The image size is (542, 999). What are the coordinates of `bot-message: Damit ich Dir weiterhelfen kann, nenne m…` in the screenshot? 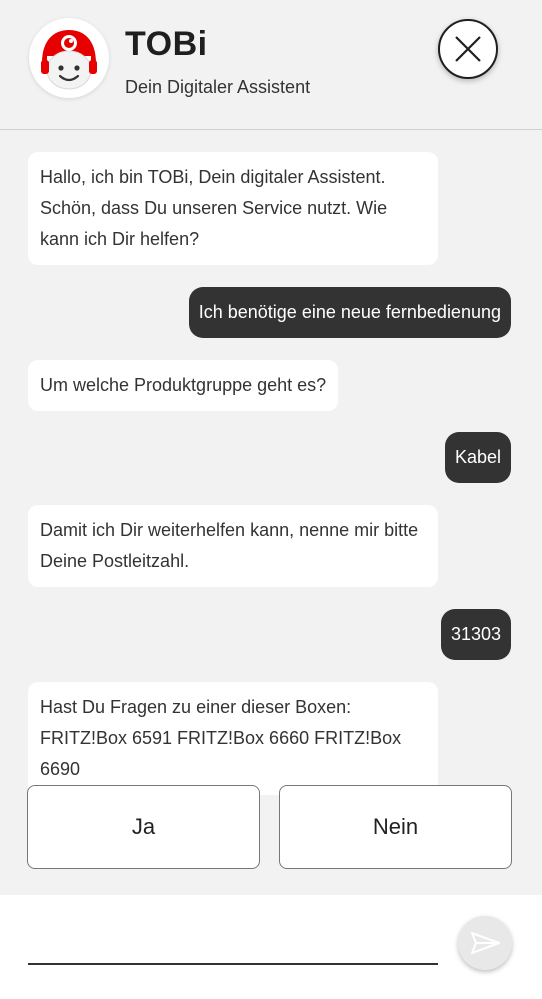 It's located at (233, 546).